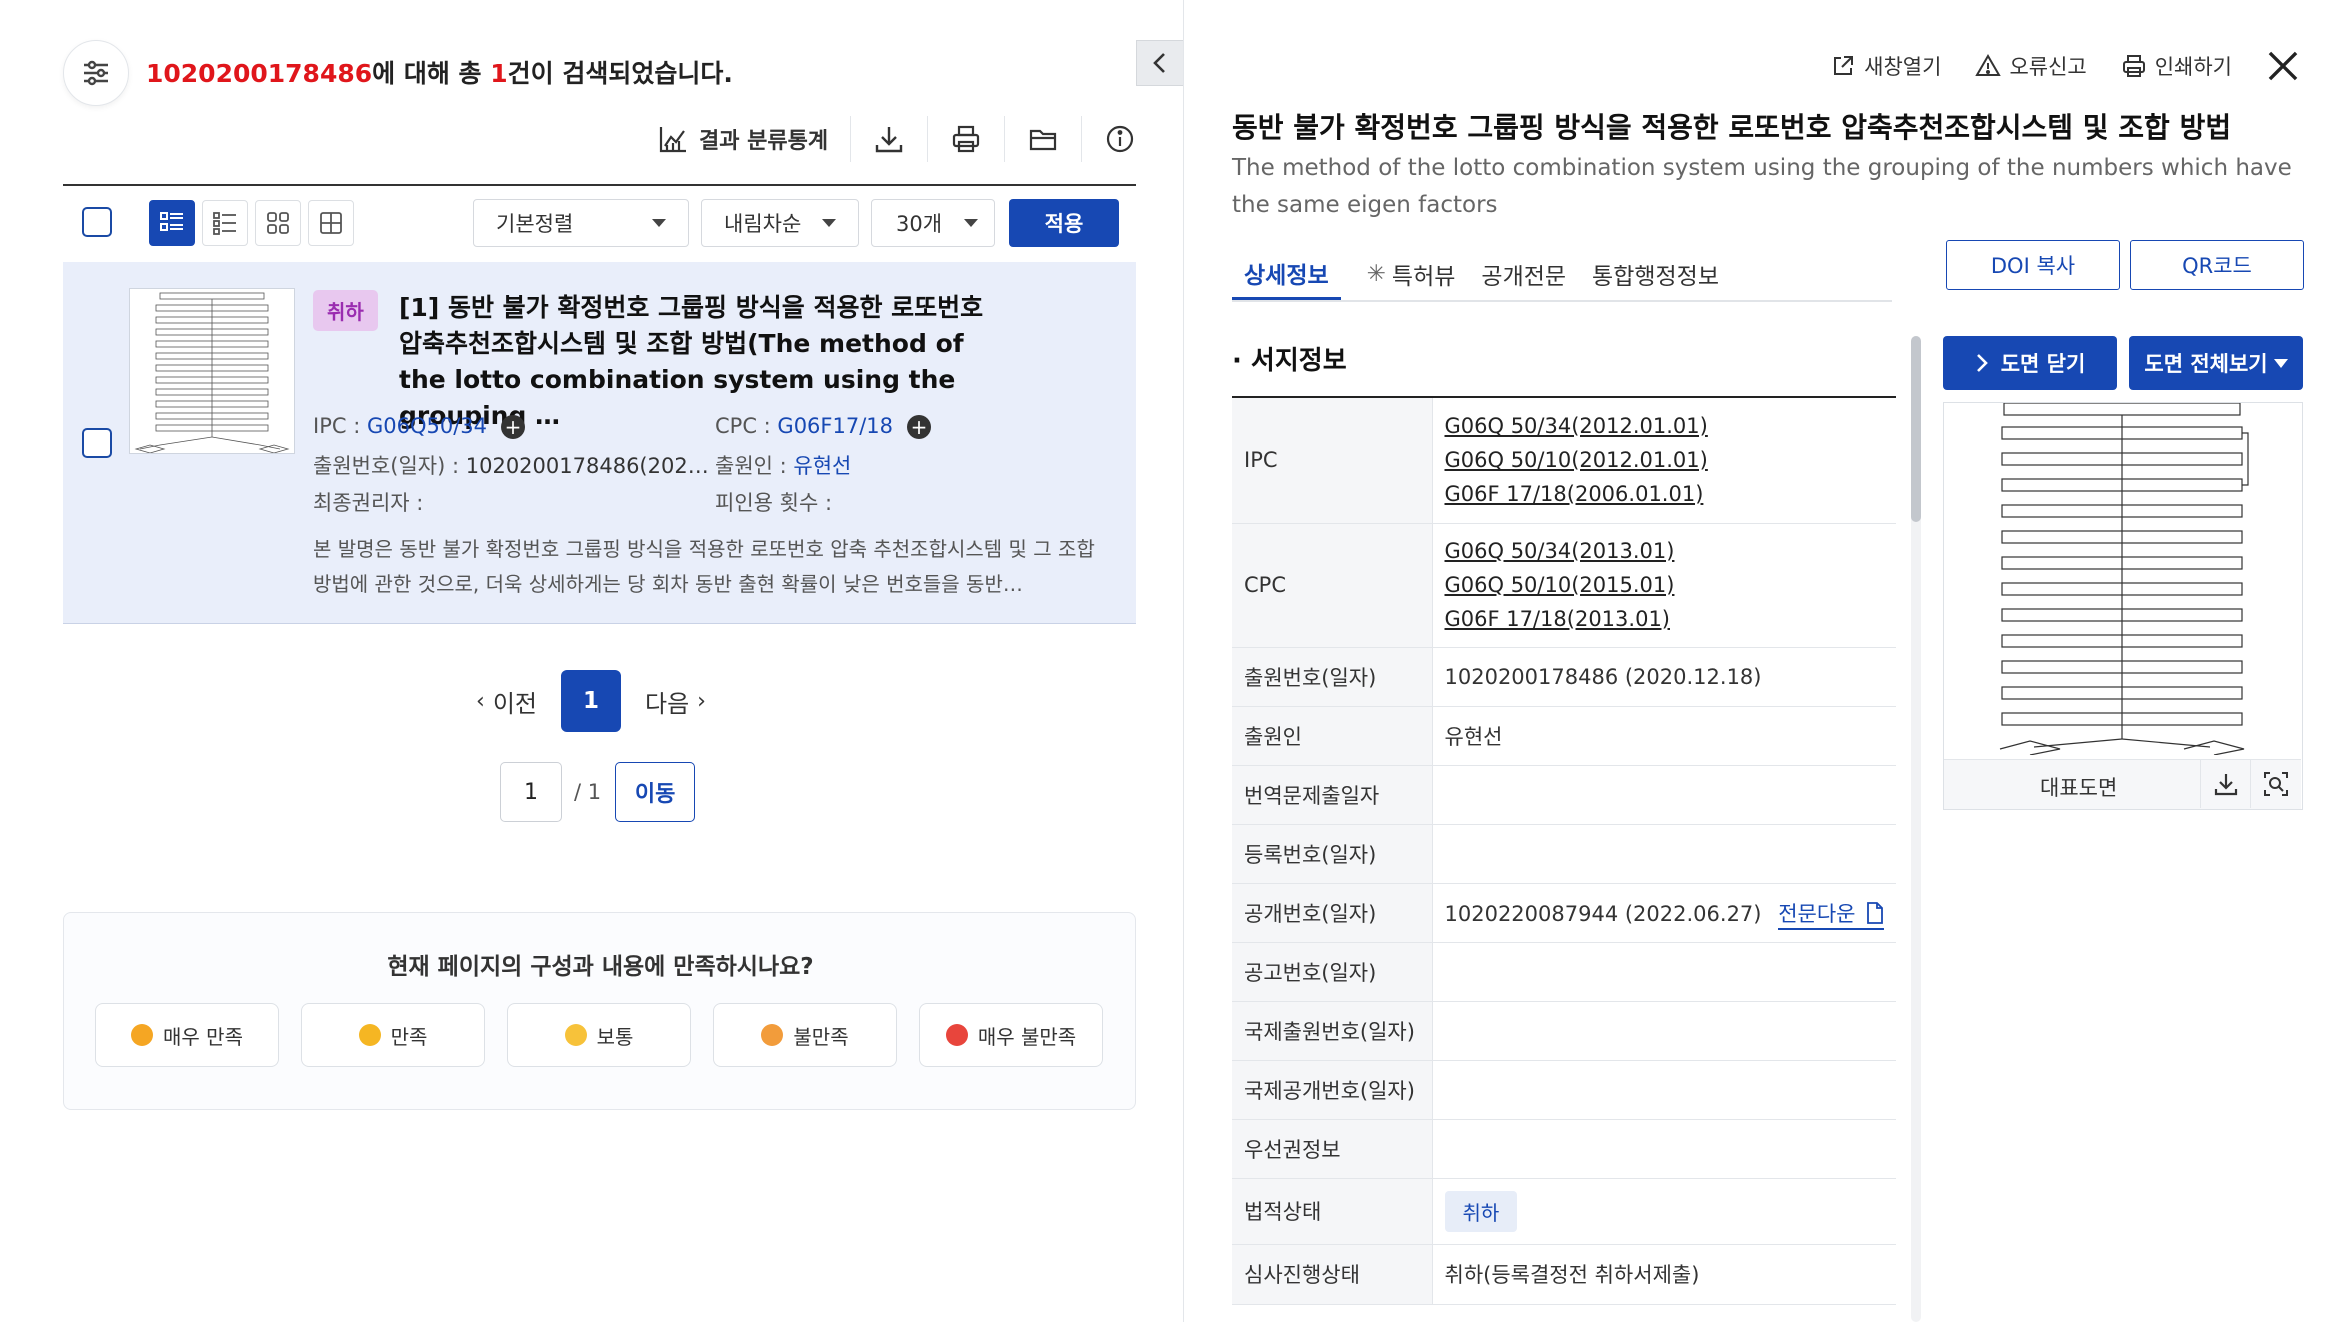 This screenshot has width=2330, height=1322. I want to click on survey-option-neutral: 보통, so click(599, 1035).